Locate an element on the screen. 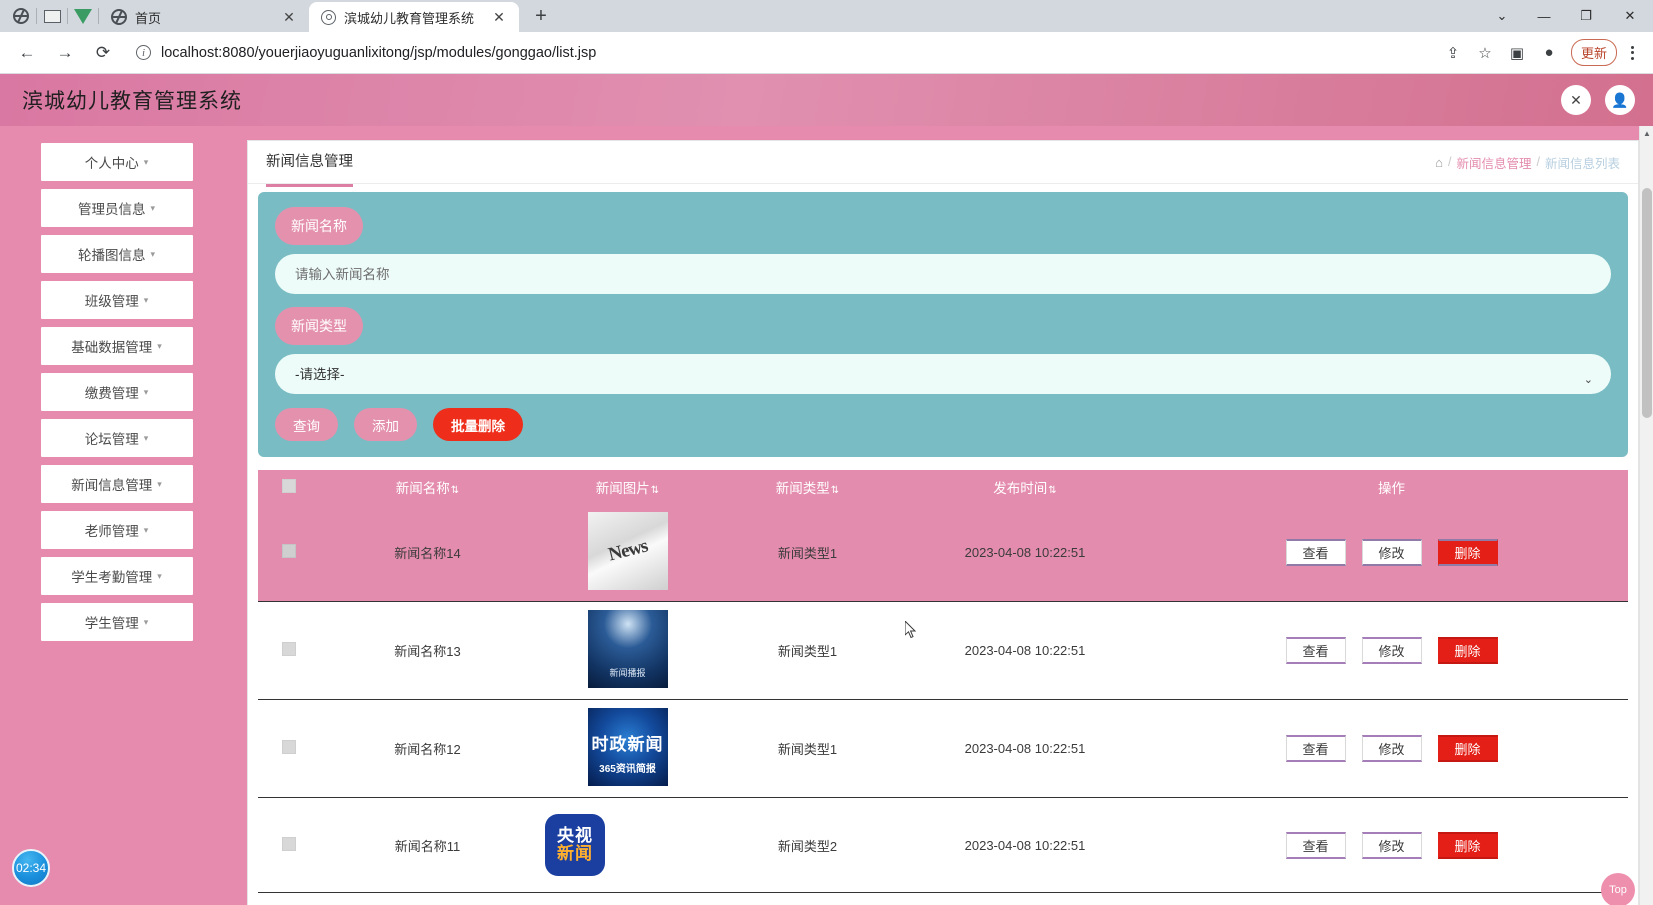  sidebar-item-payment-management: 缴费管理 ▾ is located at coordinates (116, 392).